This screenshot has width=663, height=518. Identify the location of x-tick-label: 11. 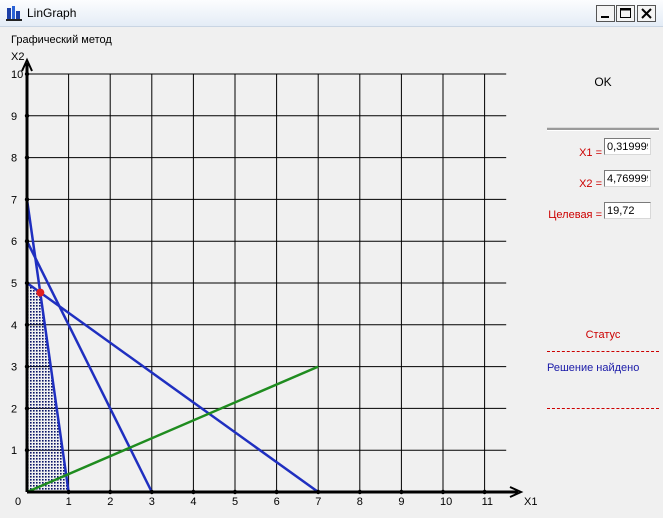
(487, 502).